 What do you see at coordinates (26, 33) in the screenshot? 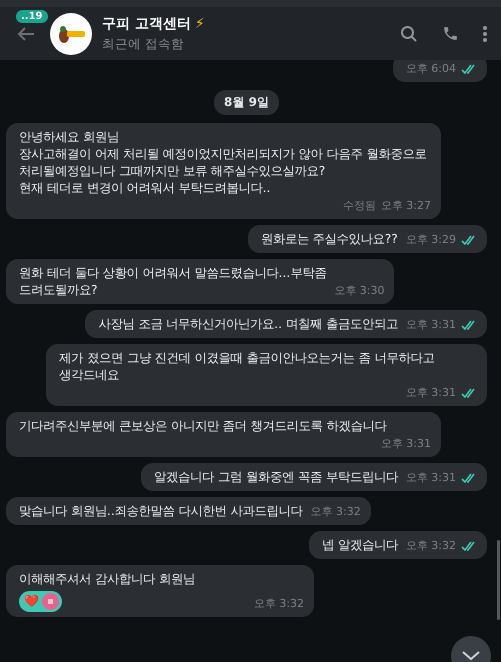
I see `back-arrow-icon` at bounding box center [26, 33].